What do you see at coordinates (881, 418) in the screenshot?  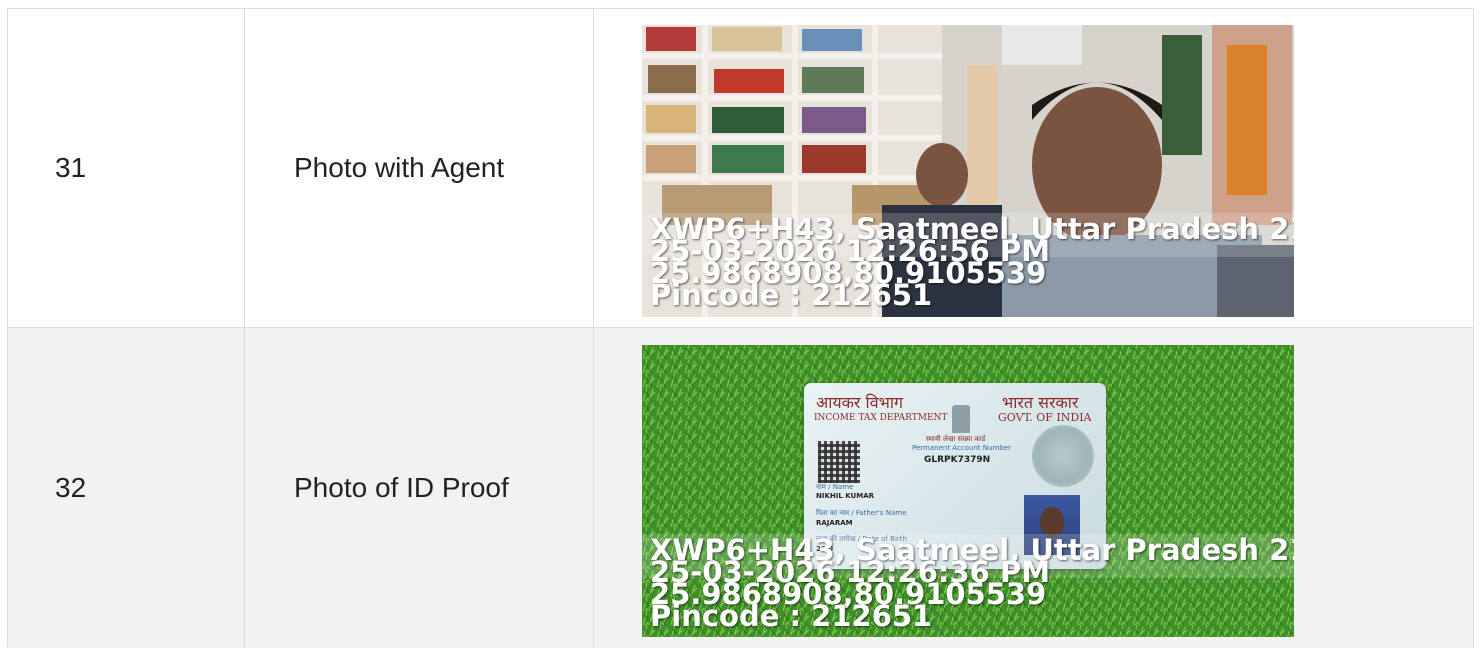 I see `card-dept-en: INCOME TAX DEPARTMENT` at bounding box center [881, 418].